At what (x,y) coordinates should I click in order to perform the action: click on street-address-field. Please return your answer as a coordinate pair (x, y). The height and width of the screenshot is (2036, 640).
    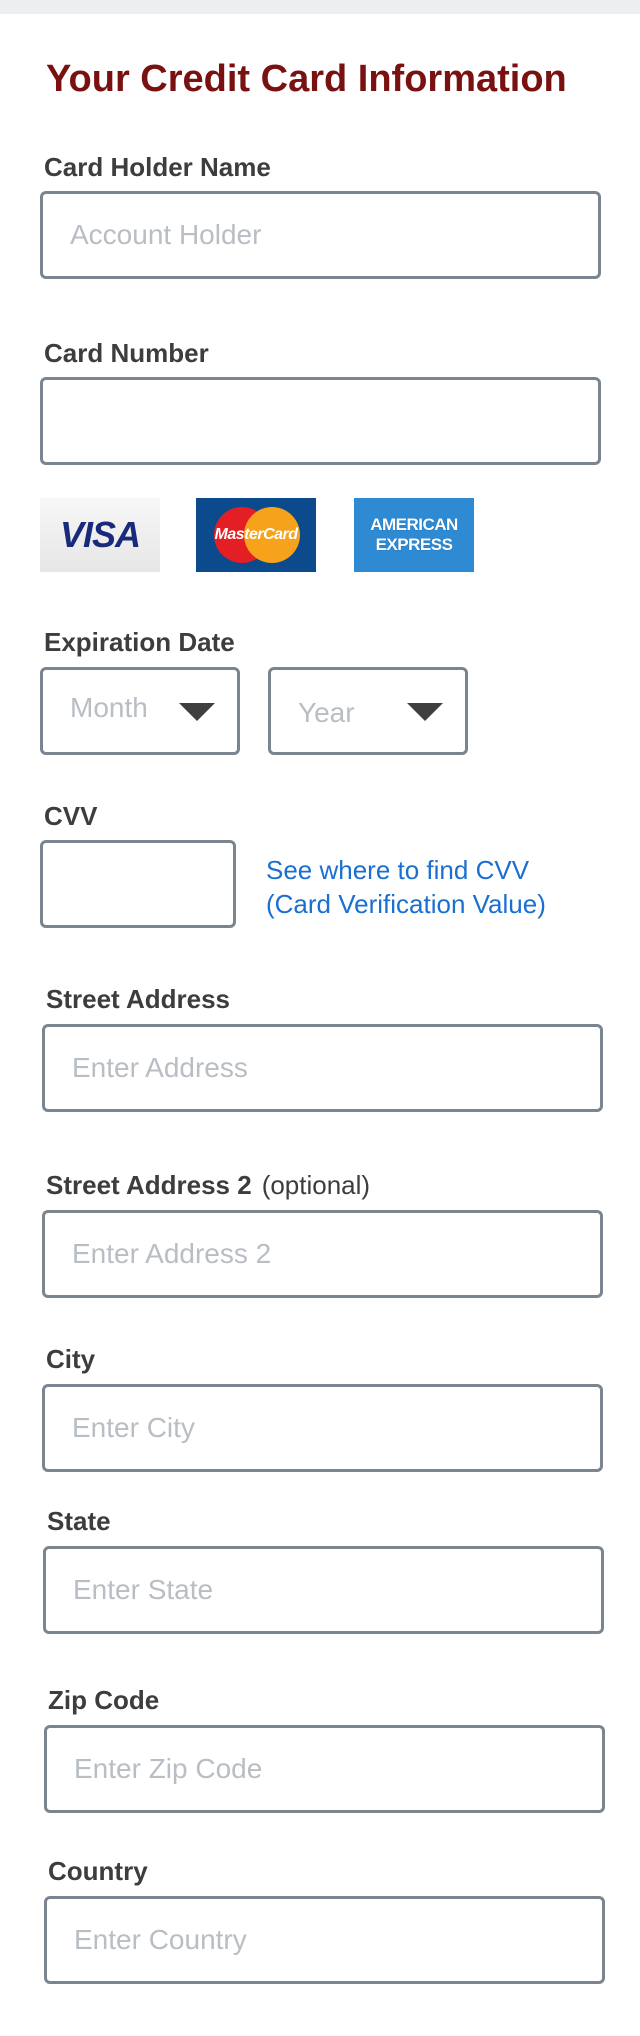
    Looking at the image, I should click on (322, 1068).